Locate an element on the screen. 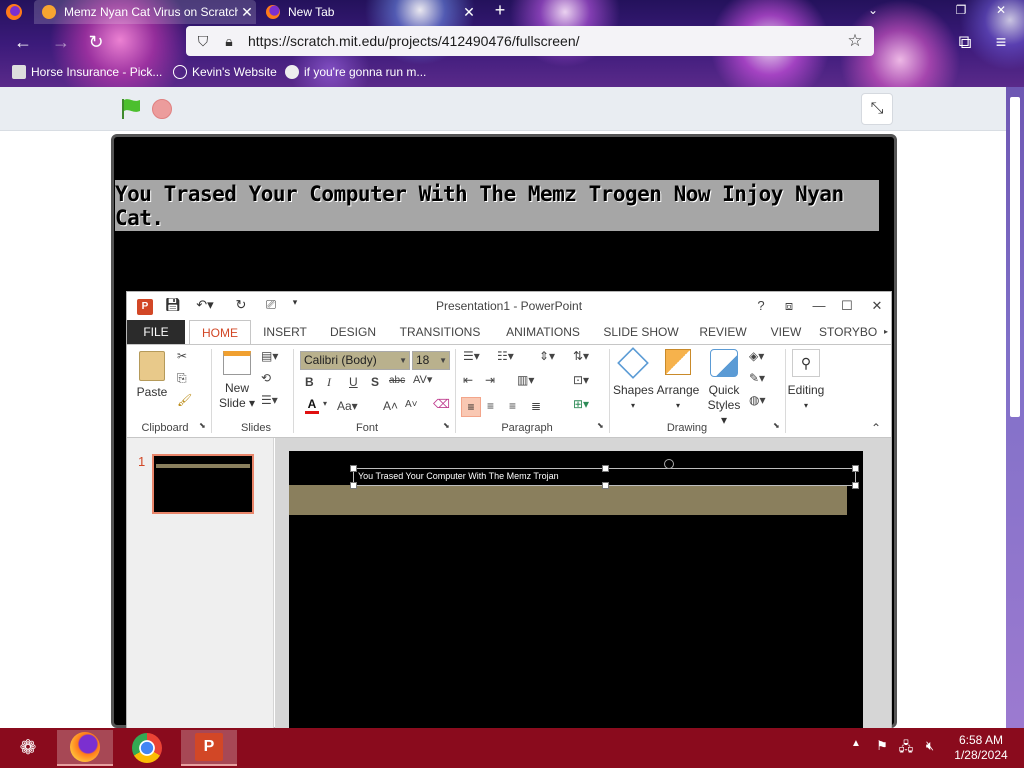 The width and height of the screenshot is (1024, 768). cut-icon: ✂ is located at coordinates (182, 356).